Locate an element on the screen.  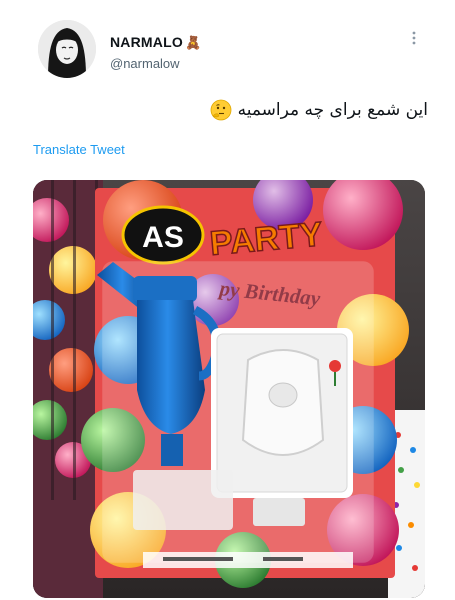
tweet-text: این شمع برای چه مراسمیه is located at coordinates (289, 110).